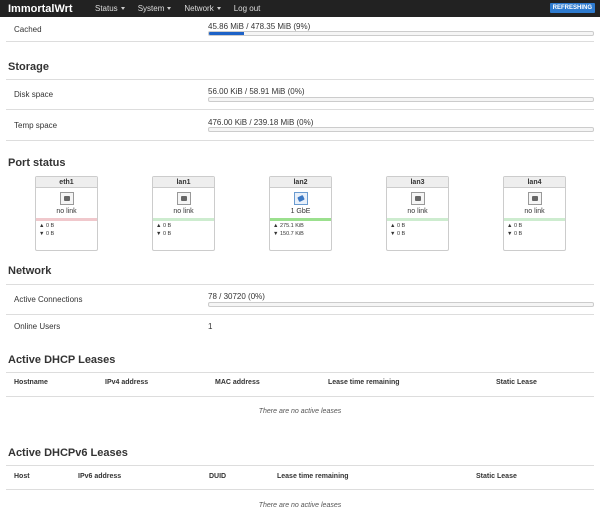 This screenshot has height=521, width=600. Describe the element at coordinates (183, 182) in the screenshot. I see `port-name: lan1` at that location.